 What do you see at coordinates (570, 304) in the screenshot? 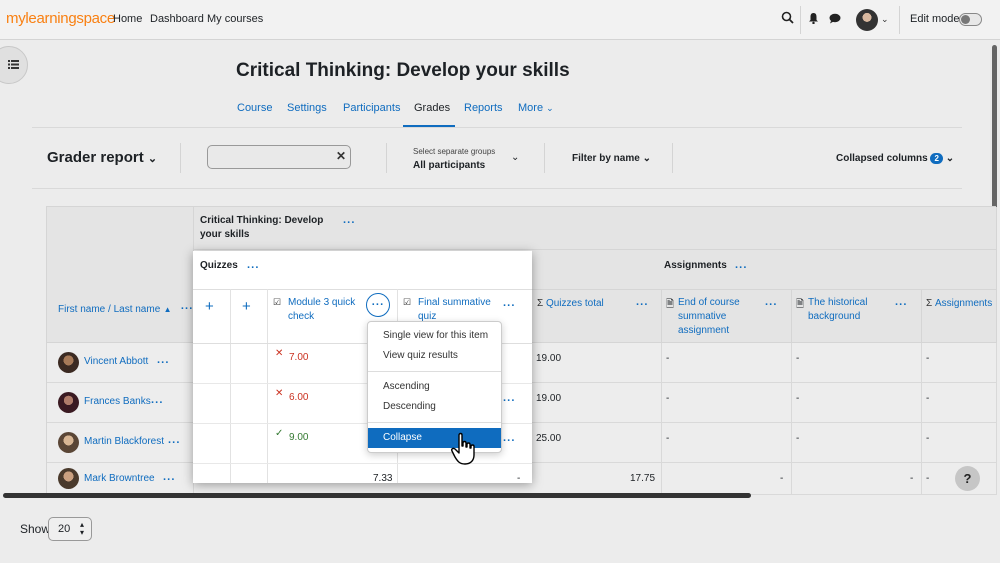
I see `quizzes-total-label: Σ Quizzes total` at bounding box center [570, 304].